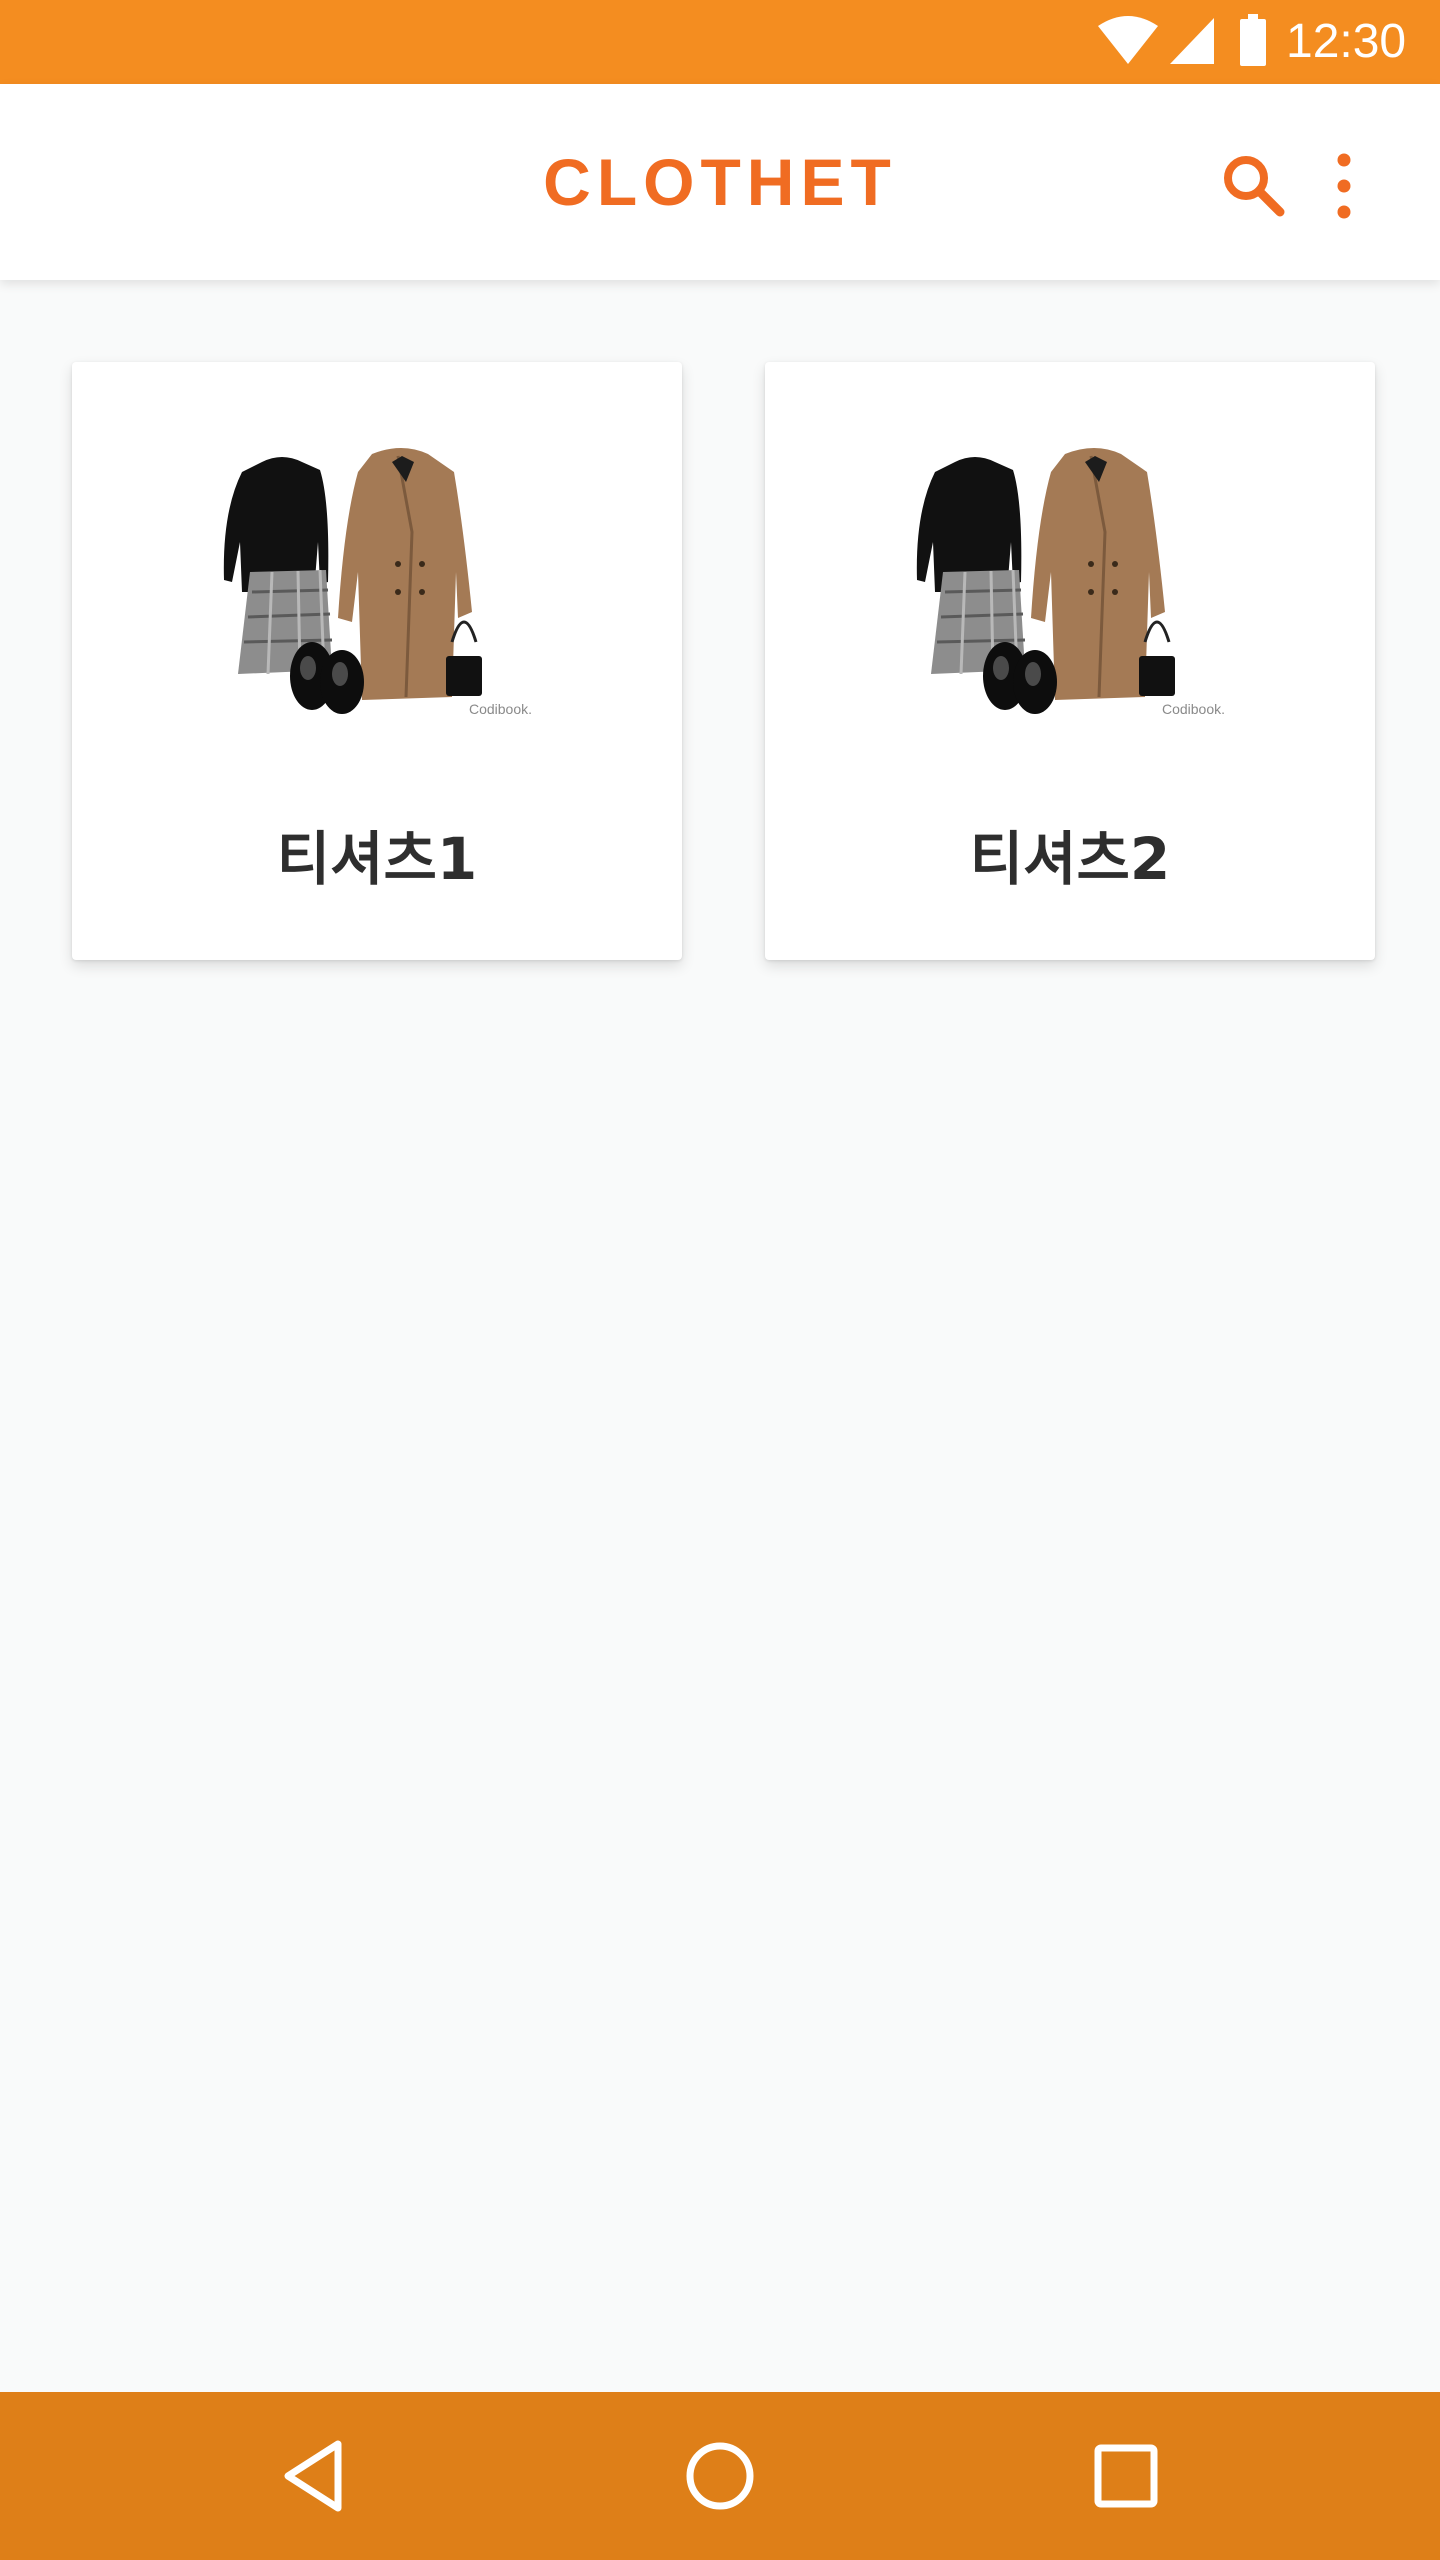 The image size is (1440, 2560). I want to click on card-label: 티셔츠2, so click(1070, 859).